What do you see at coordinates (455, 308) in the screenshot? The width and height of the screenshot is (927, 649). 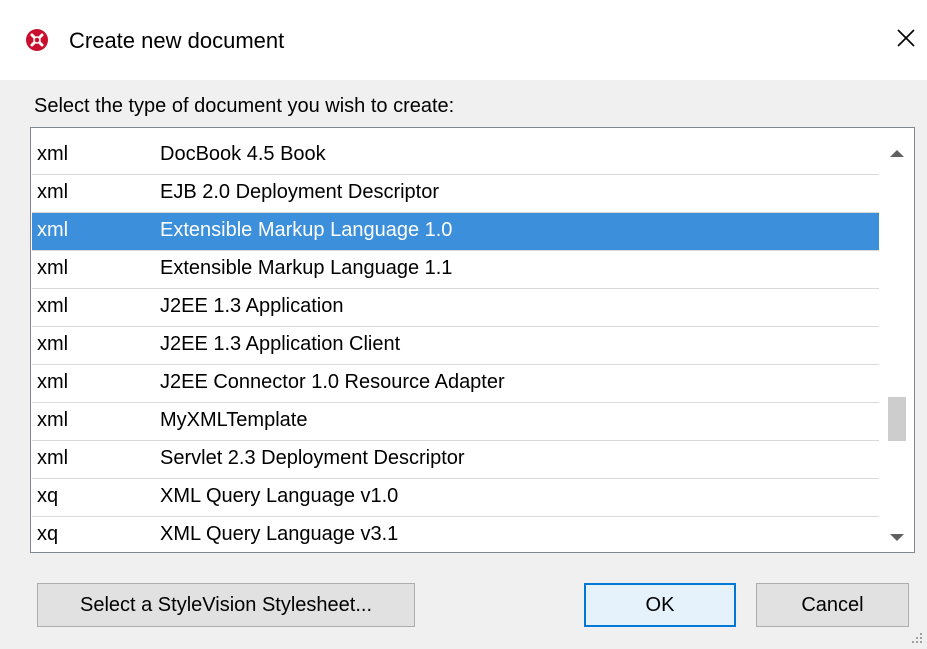 I see `list-item: xml J2EE 1.3 Application` at bounding box center [455, 308].